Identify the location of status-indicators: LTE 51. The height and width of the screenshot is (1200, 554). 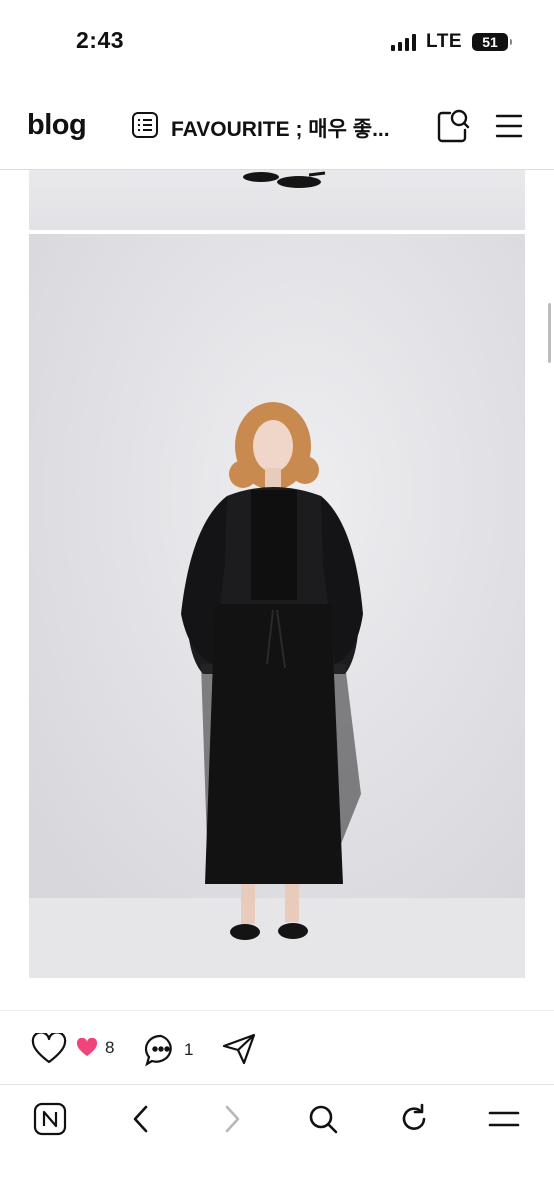
(451, 42).